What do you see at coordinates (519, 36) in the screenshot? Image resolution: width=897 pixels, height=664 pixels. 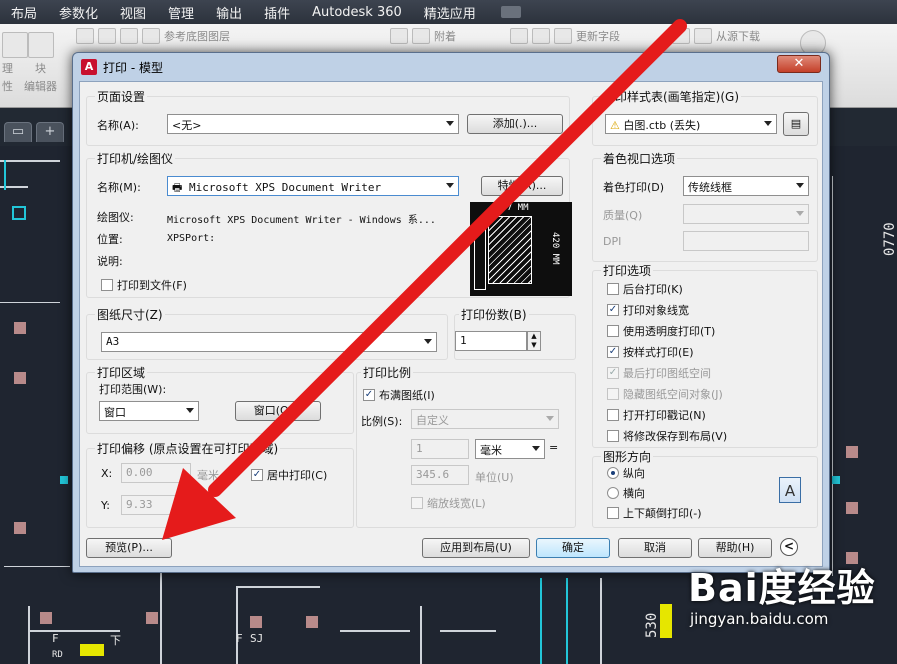 I see `field-icon` at bounding box center [519, 36].